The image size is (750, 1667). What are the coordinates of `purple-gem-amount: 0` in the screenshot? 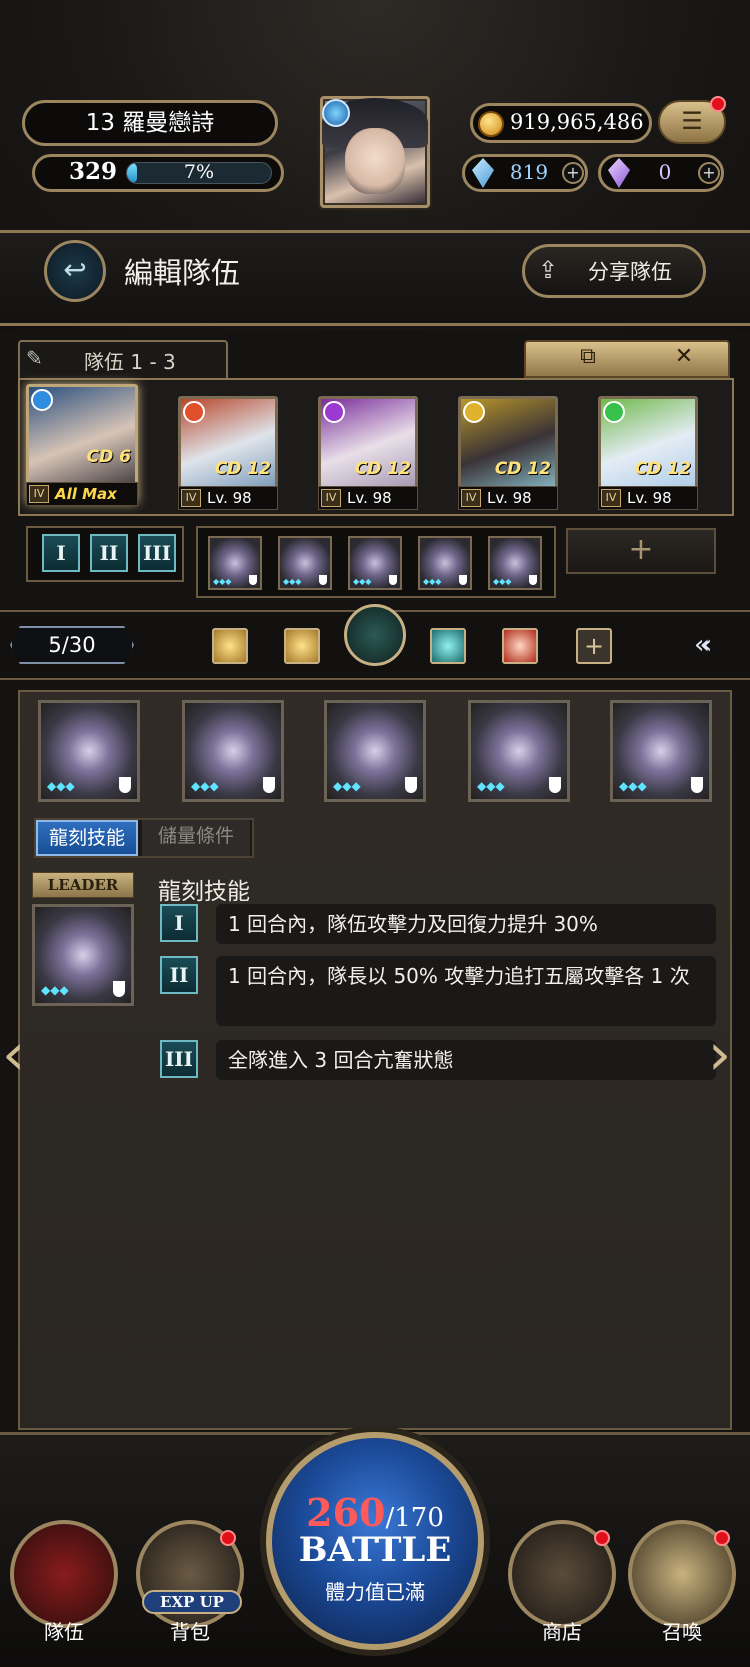 It's located at (665, 172).